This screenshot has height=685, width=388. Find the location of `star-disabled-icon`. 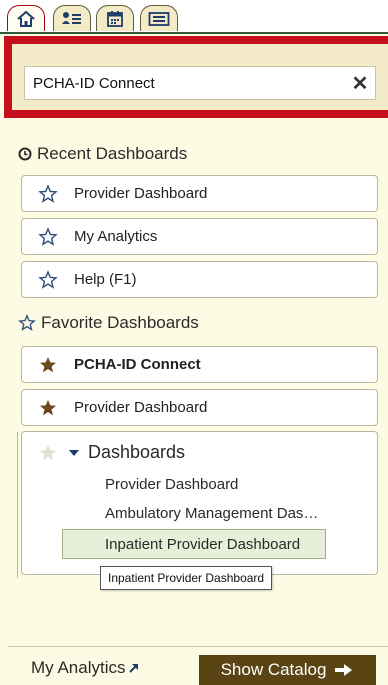

star-disabled-icon is located at coordinates (48, 453).